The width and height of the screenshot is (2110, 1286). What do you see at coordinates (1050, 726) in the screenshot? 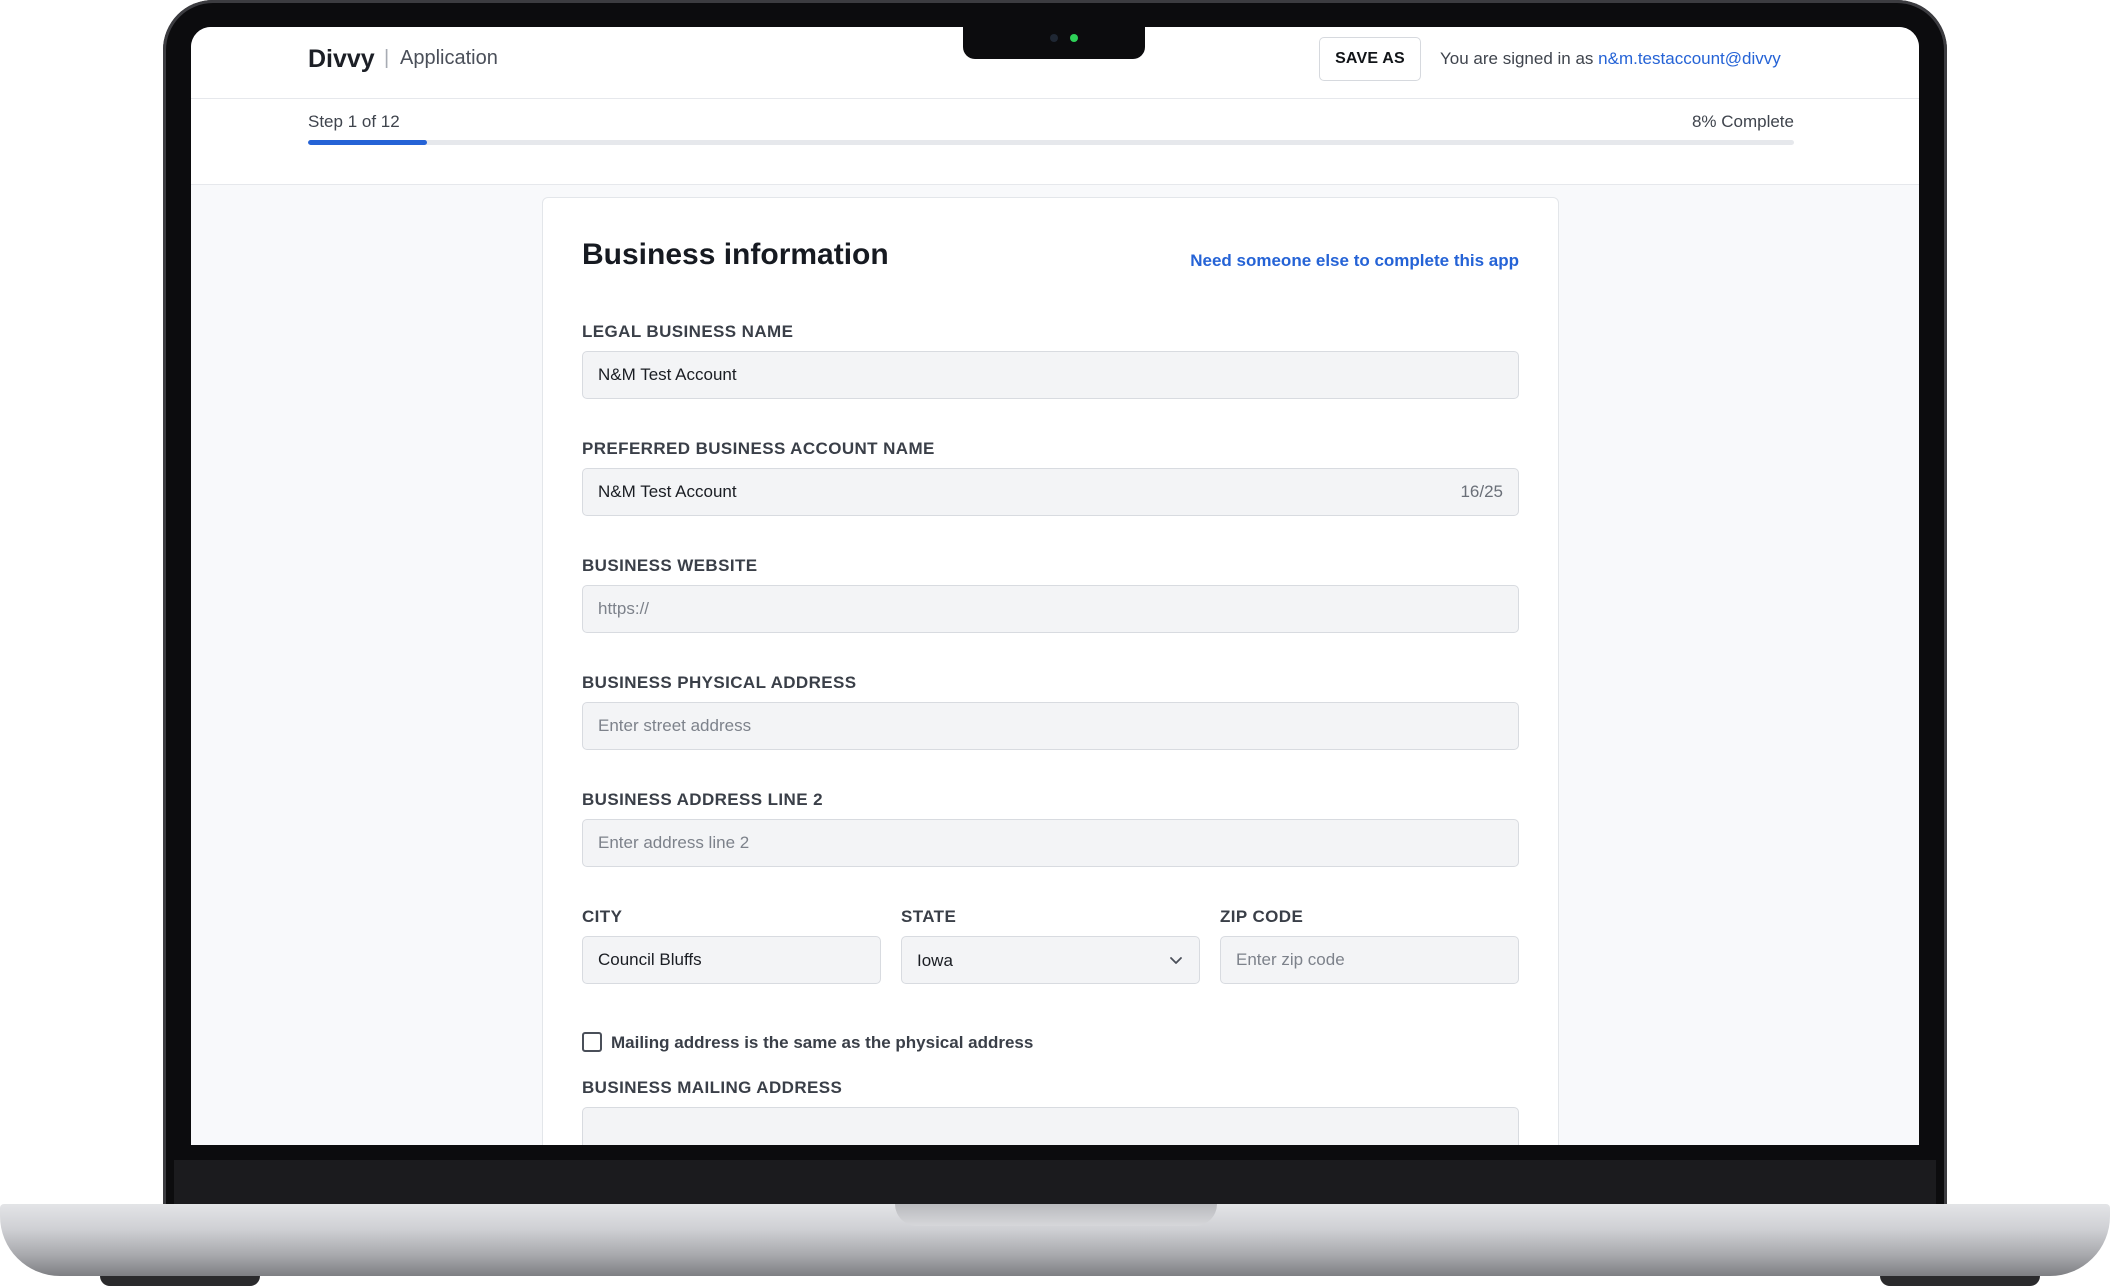
I see `physical-address-input` at bounding box center [1050, 726].